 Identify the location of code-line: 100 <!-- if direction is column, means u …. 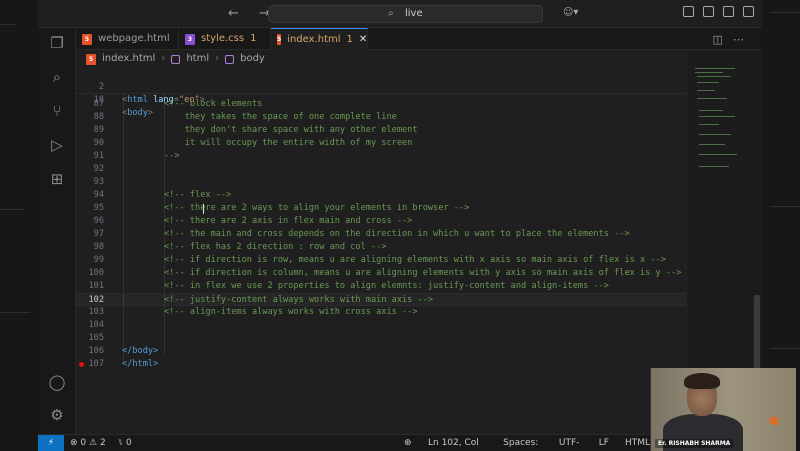
(381, 273).